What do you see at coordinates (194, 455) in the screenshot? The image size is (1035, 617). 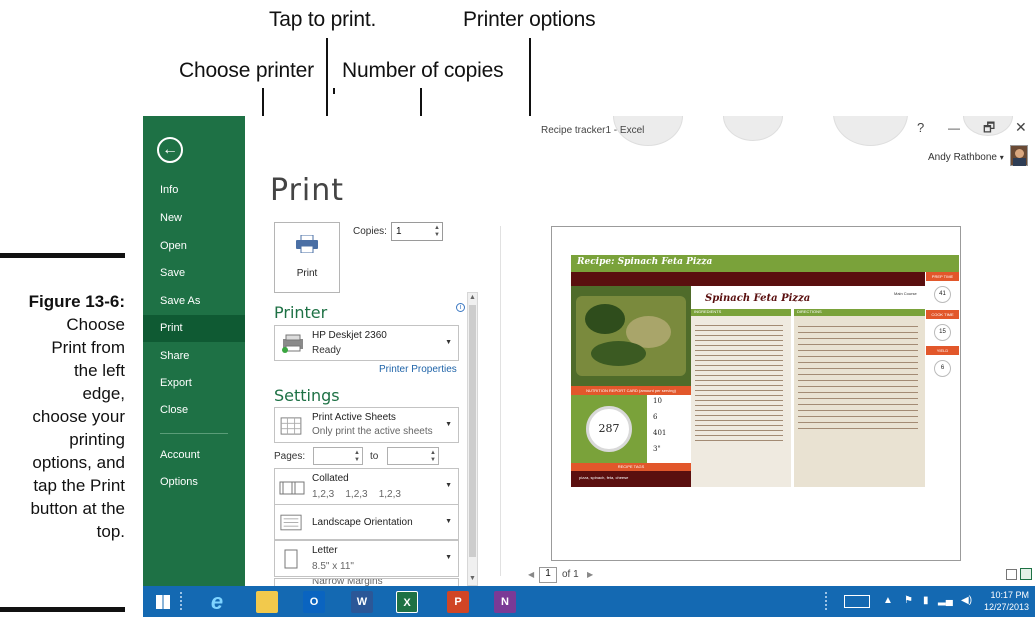 I see `sidebar-item-account: Account` at bounding box center [194, 455].